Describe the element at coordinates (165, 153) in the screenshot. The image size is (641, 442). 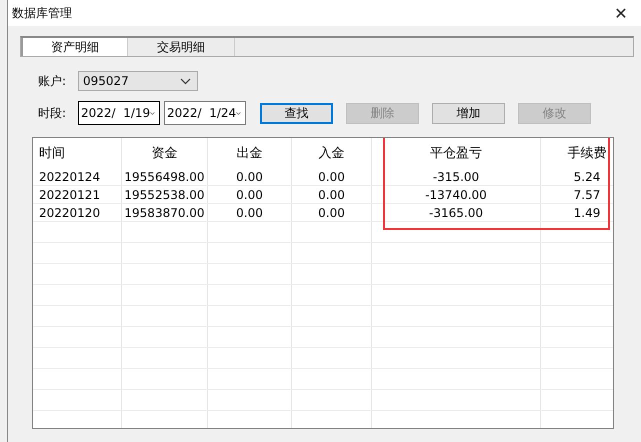
I see `column-header: 资金` at that location.